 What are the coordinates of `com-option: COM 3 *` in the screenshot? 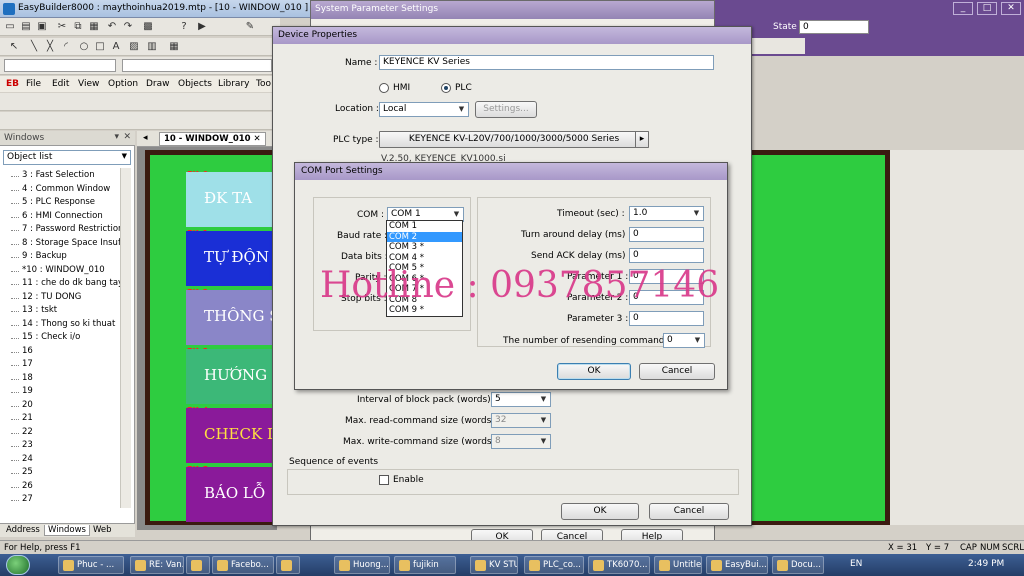 It's located at (424, 247).